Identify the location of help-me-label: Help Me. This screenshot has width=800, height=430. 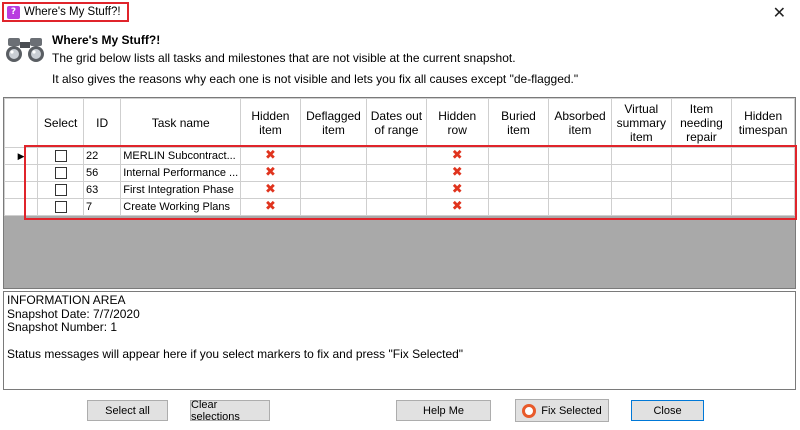
(443, 410).